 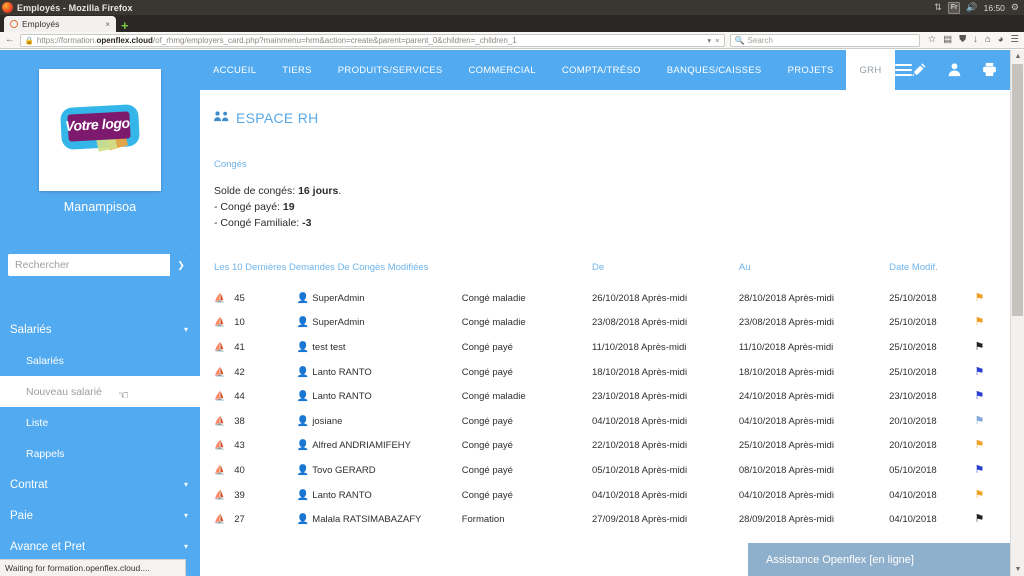 What do you see at coordinates (255, 421) in the screenshot?
I see `cell-id: ⛵ 38` at bounding box center [255, 421].